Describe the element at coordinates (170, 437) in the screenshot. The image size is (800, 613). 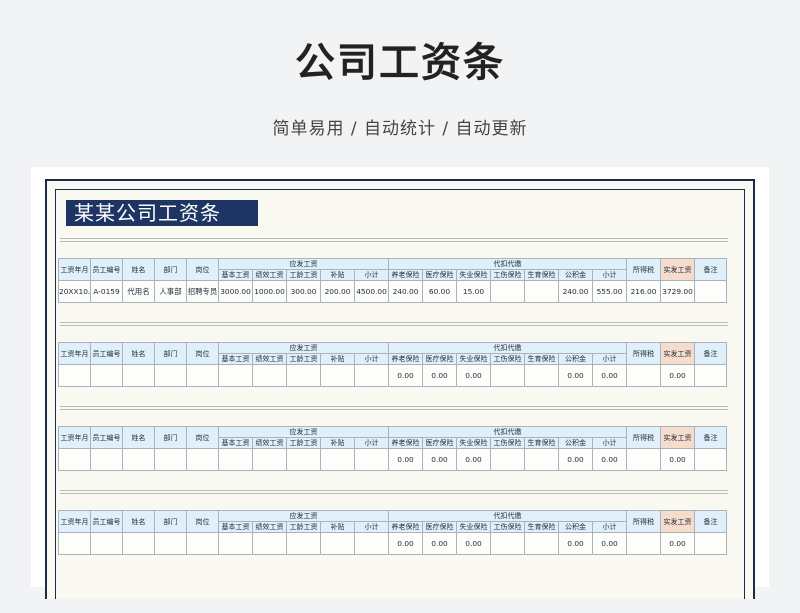
I see `header-dept: 部门` at that location.